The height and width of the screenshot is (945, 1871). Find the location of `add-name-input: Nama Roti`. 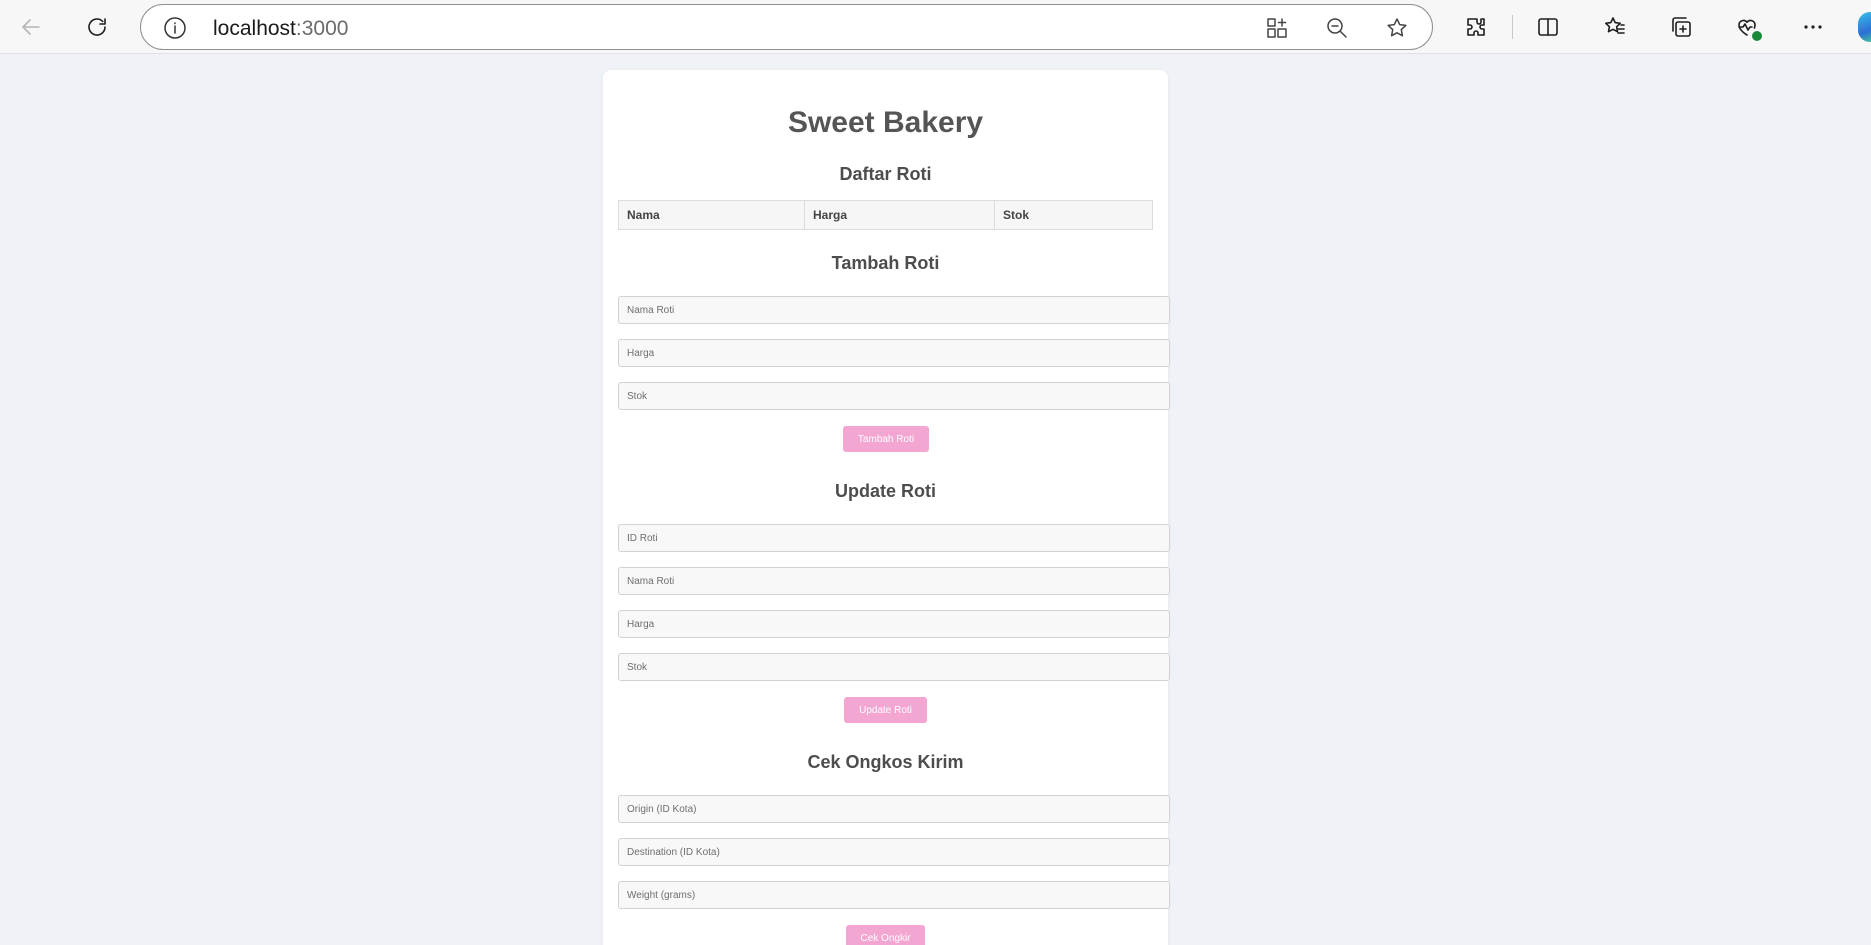

add-name-input: Nama Roti is located at coordinates (894, 310).